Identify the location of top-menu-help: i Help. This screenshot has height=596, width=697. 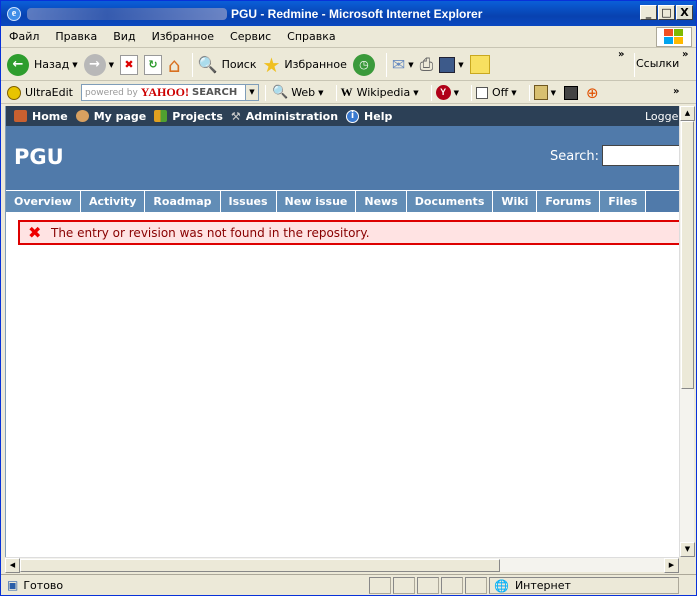
(369, 116).